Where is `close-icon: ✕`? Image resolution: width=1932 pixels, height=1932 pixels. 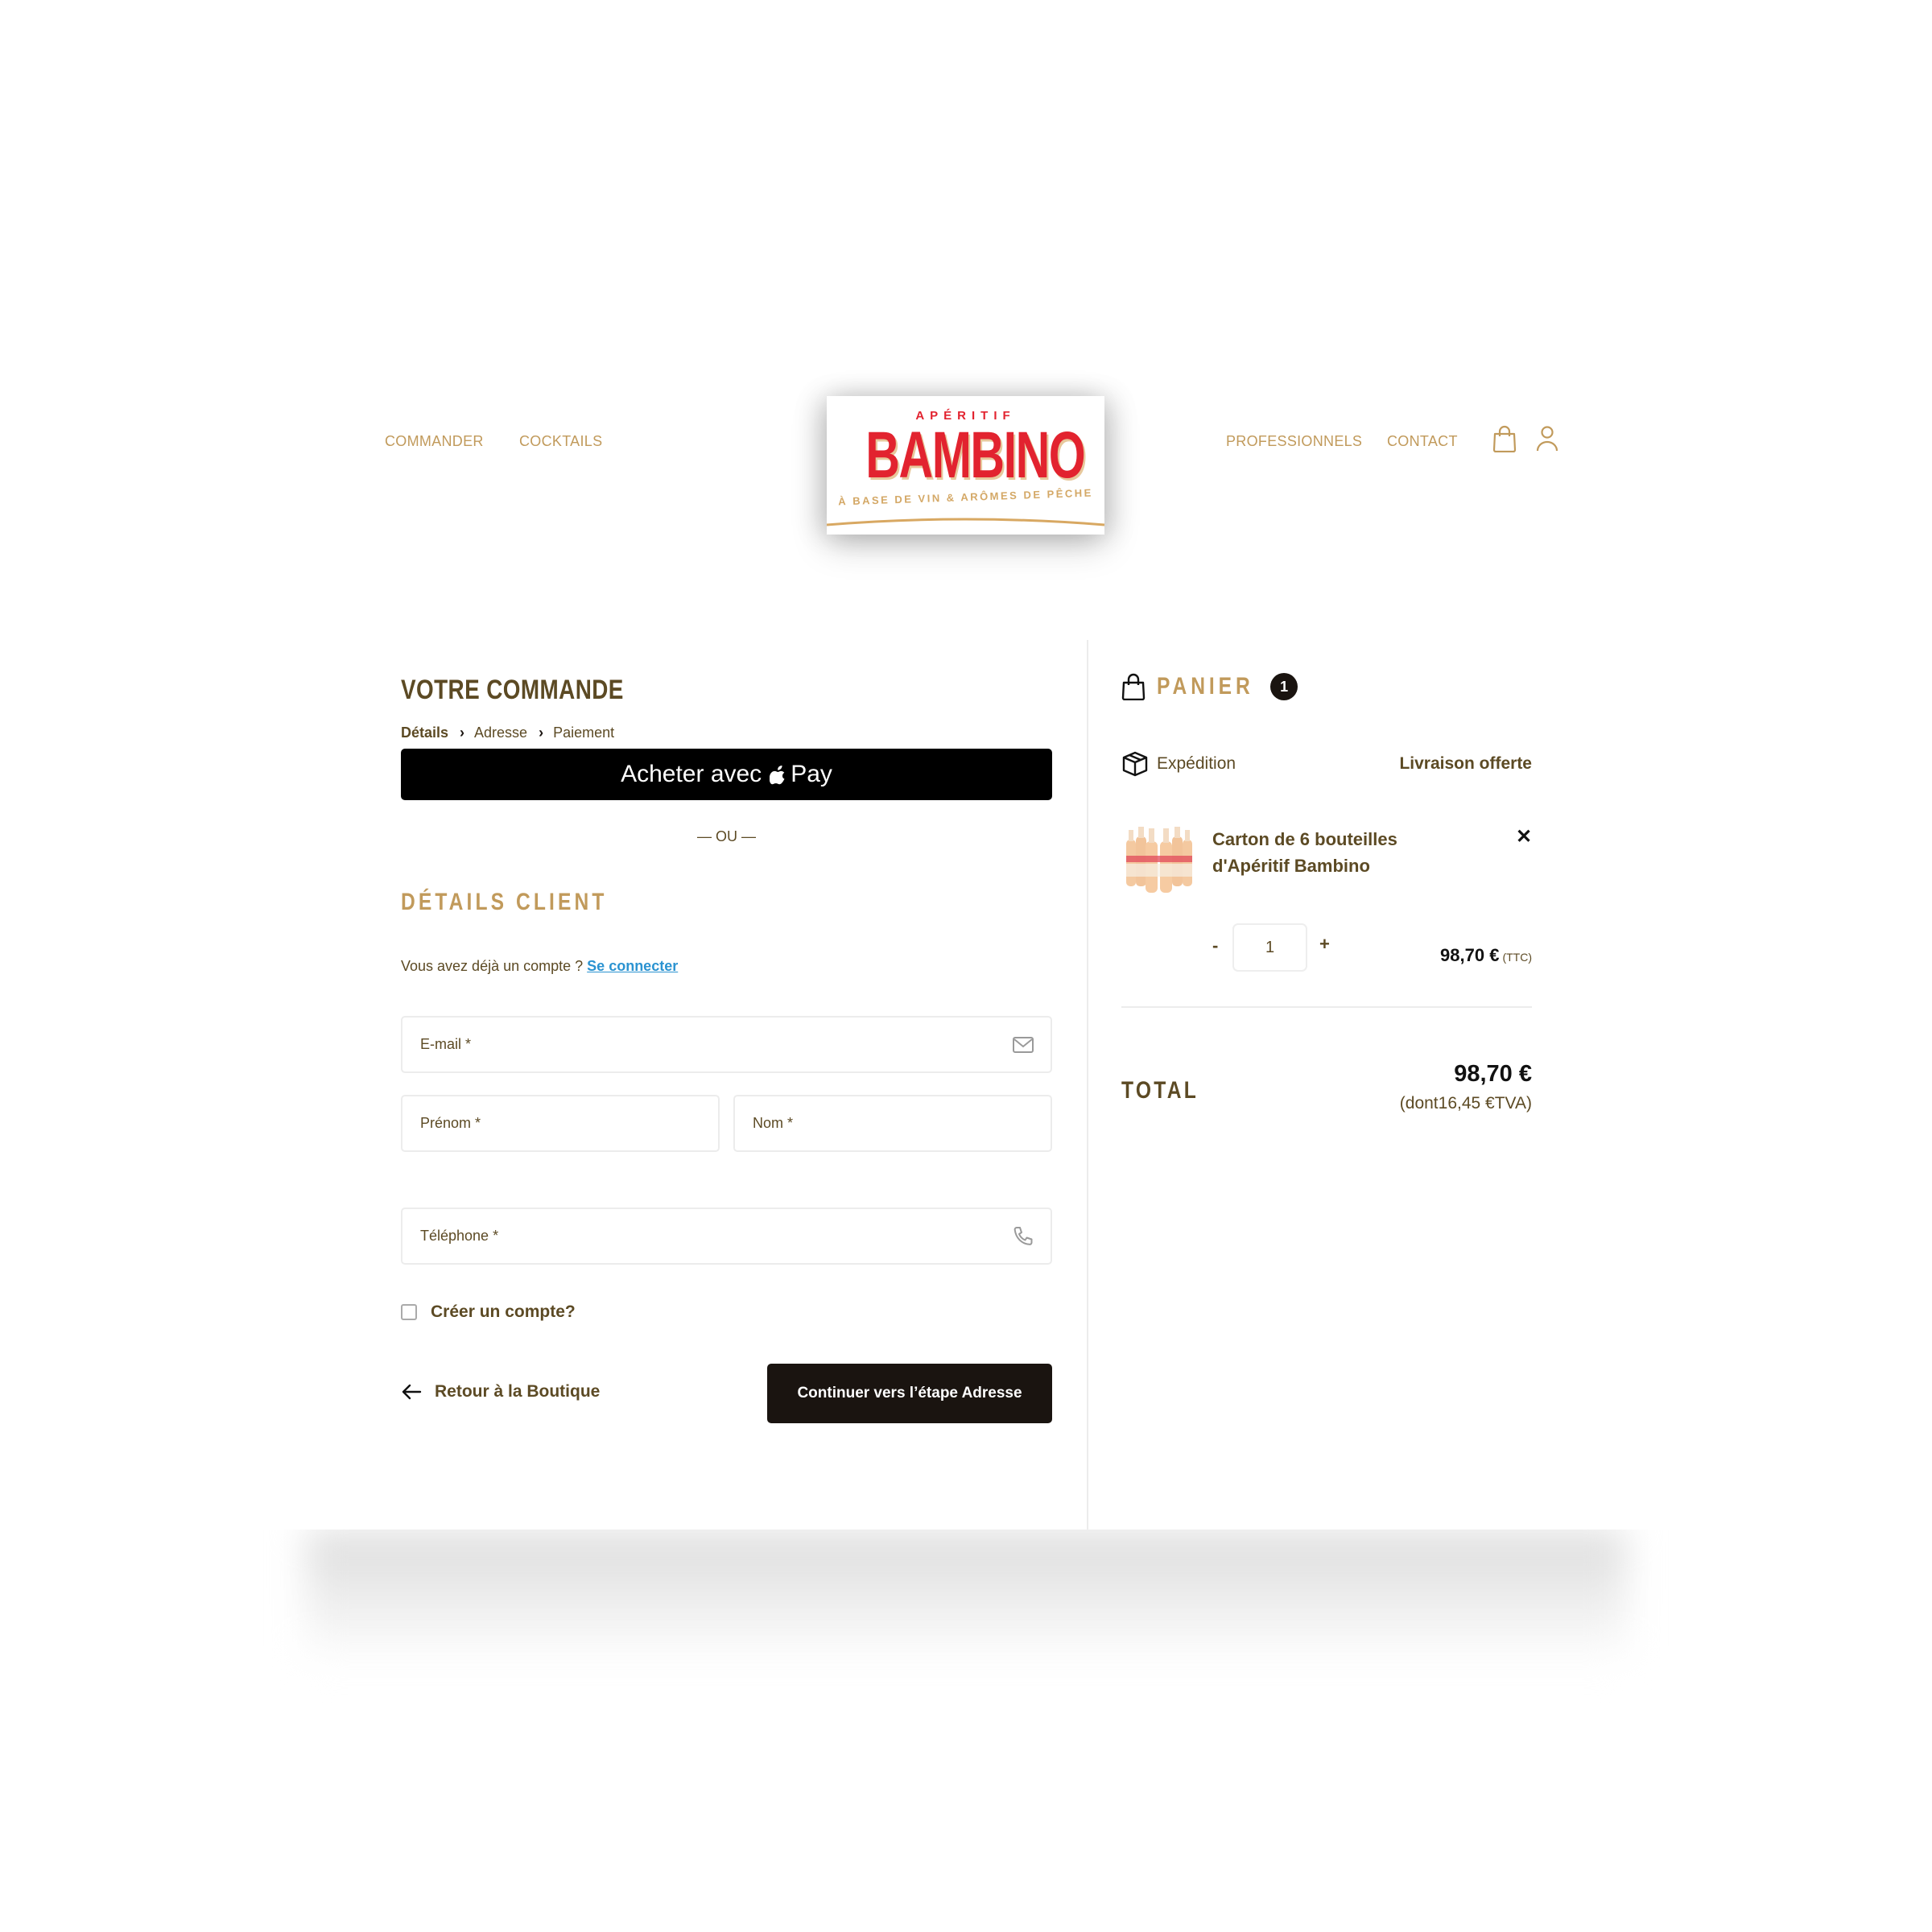
close-icon: ✕ is located at coordinates (1524, 837).